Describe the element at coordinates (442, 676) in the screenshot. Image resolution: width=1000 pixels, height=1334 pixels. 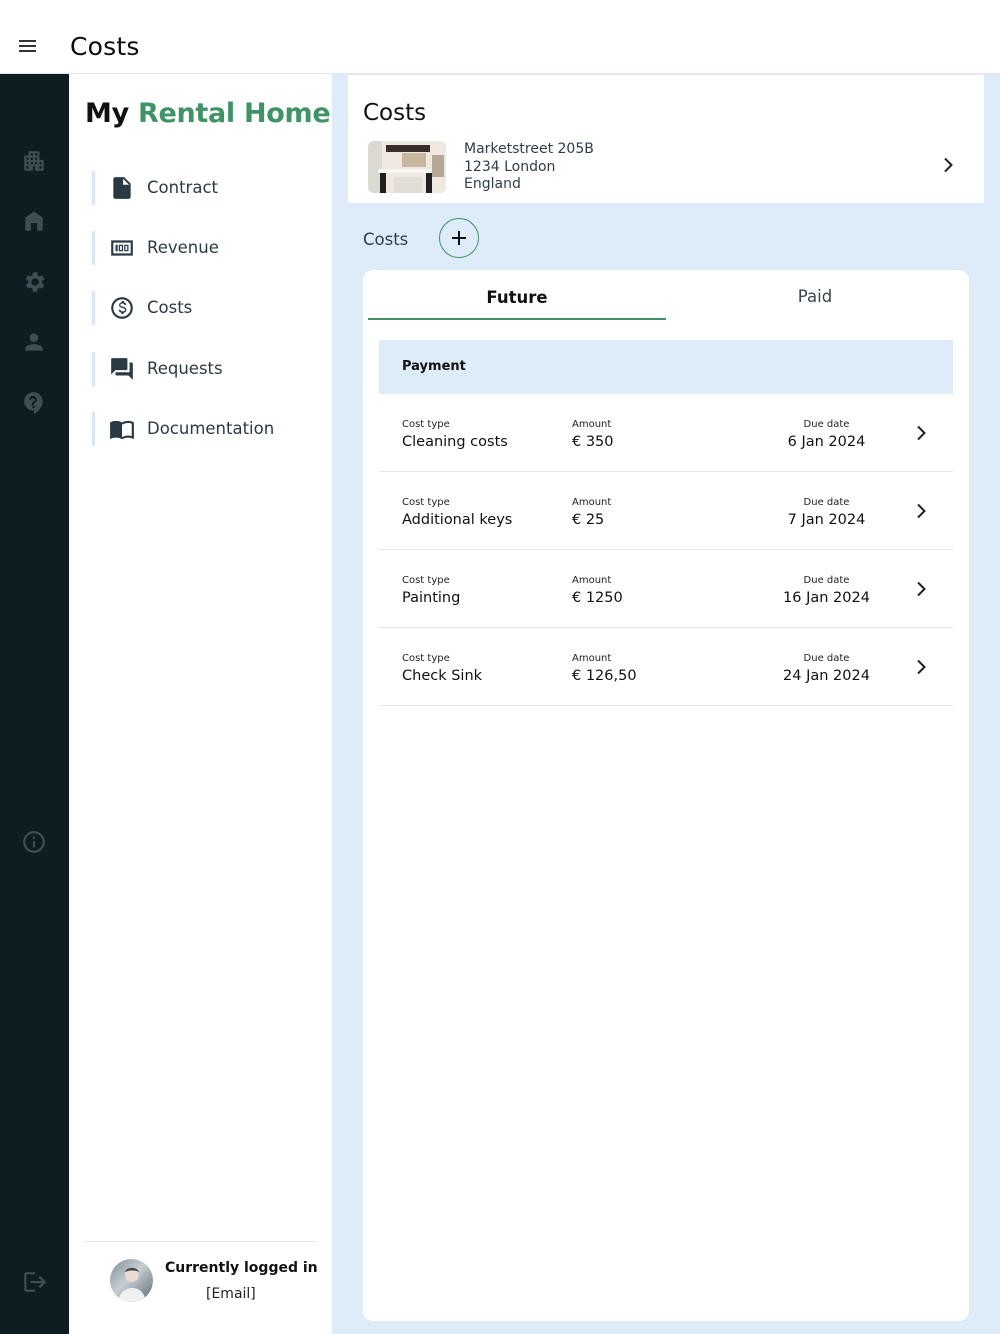
I see `cost-type-value: Check Sink` at that location.